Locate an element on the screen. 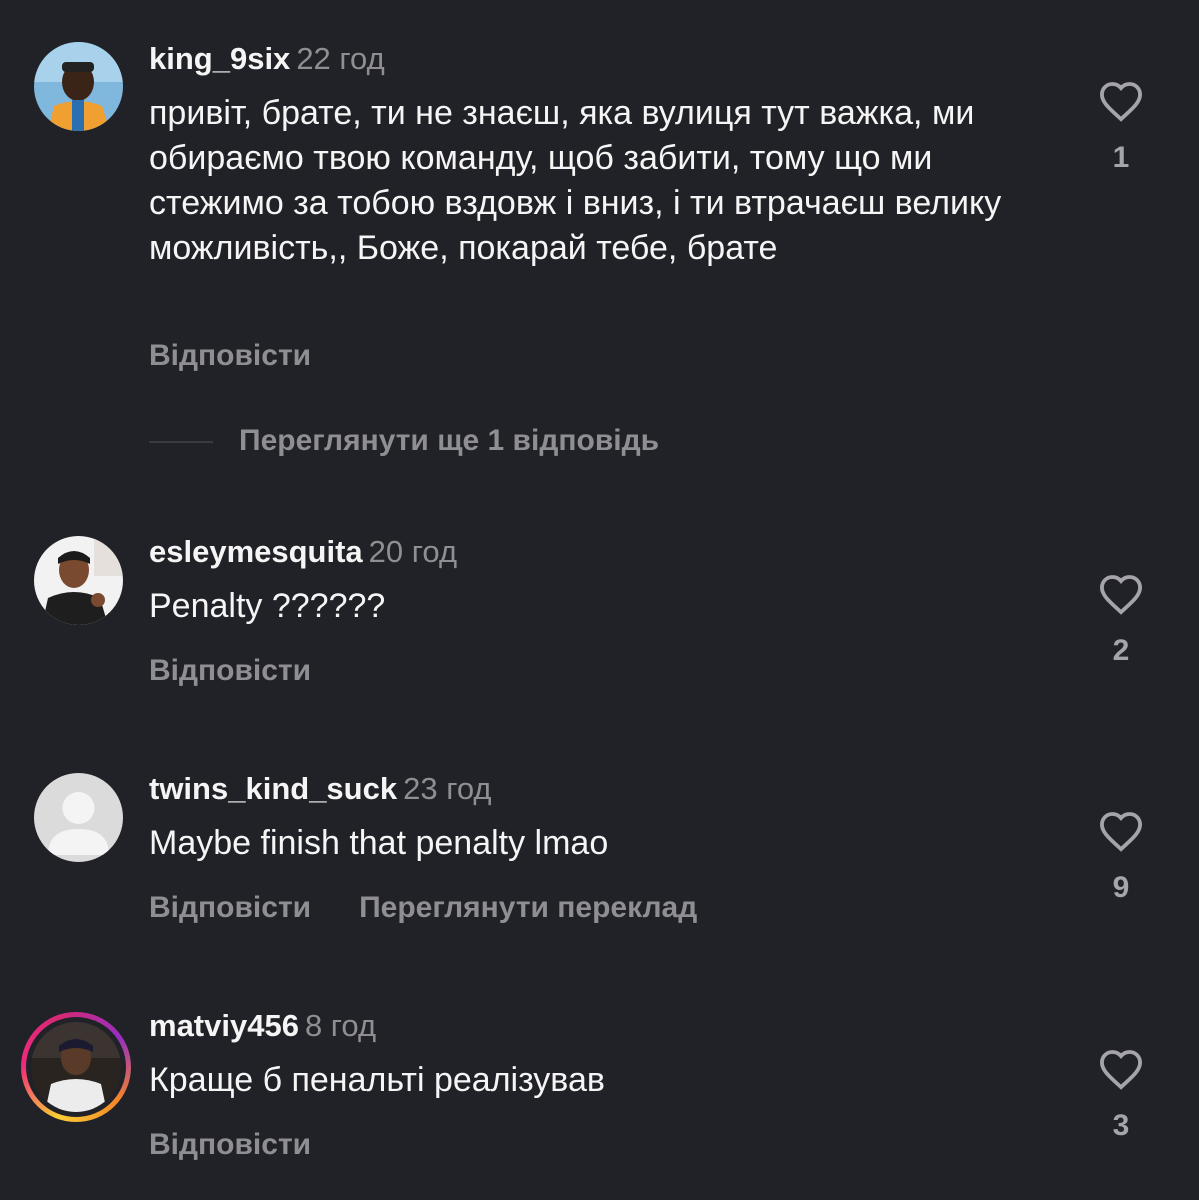 This screenshot has height=1200, width=1199. comment-text: Maybe finish that penalty lmao is located at coordinates (379, 843).